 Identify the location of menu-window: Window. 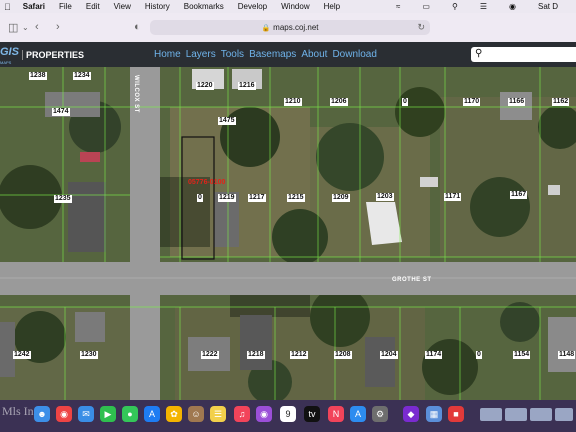
(295, 6).